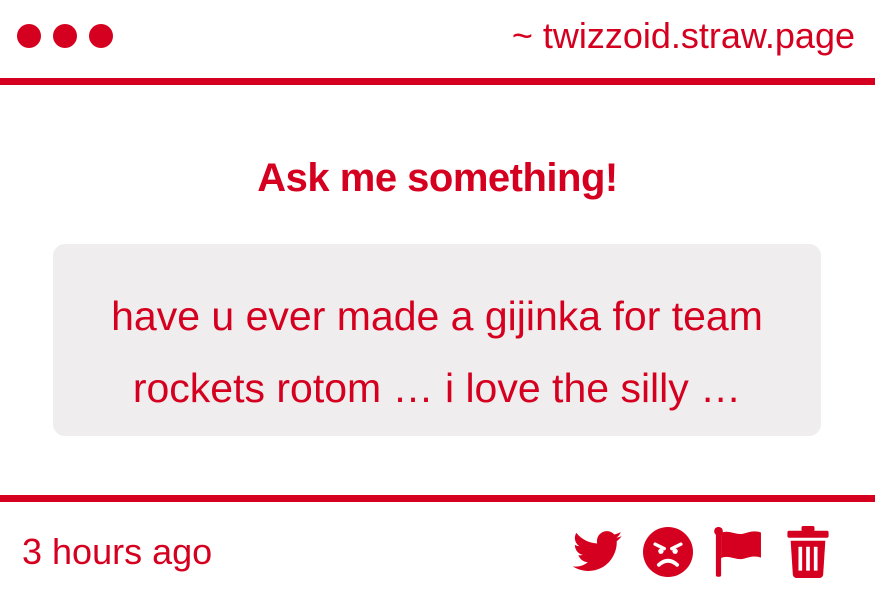 Image resolution: width=875 pixels, height=602 pixels. I want to click on window-dots, so click(65, 36).